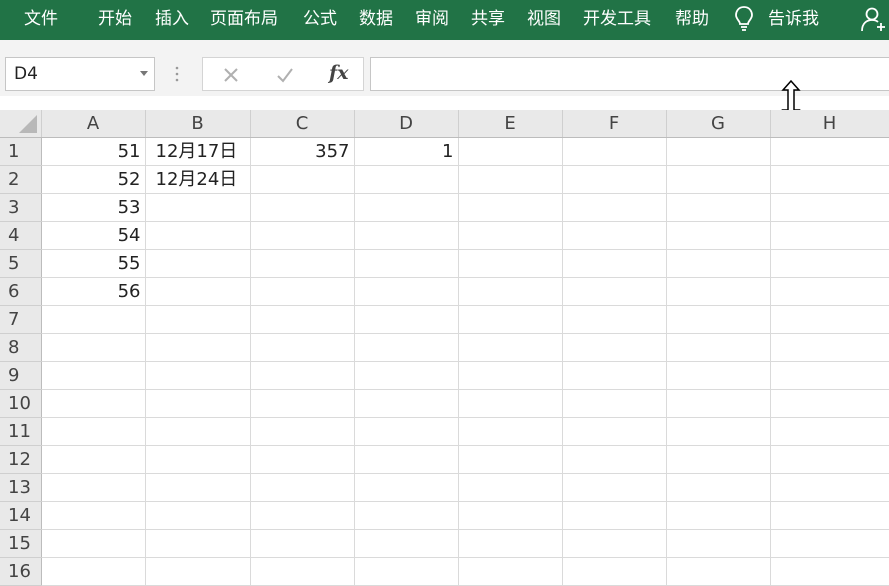  What do you see at coordinates (488, 19) in the screenshot?
I see `tab-share: 共享` at bounding box center [488, 19].